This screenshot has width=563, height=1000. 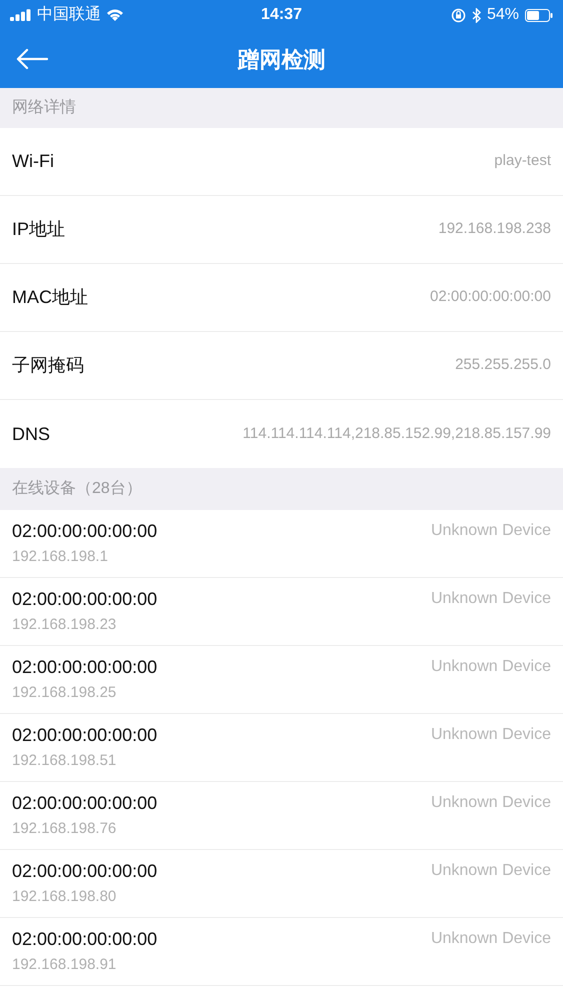 I want to click on battery-percent: 54%, so click(x=503, y=15).